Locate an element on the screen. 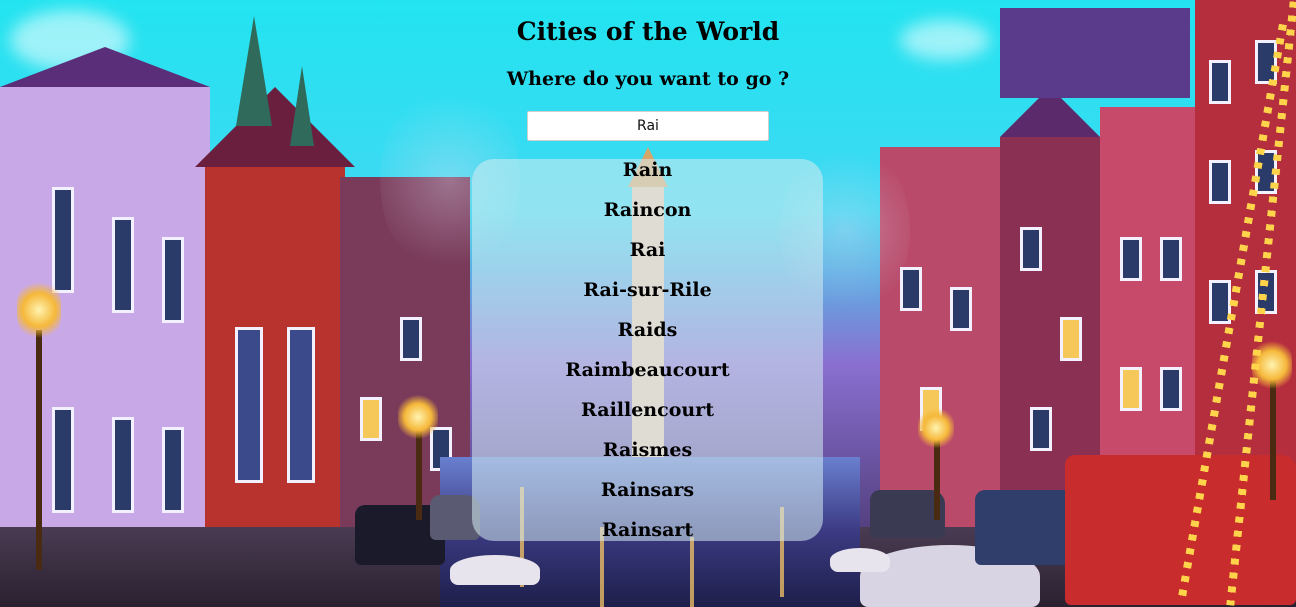  city-result-item: Raimbeaucourt is located at coordinates (647, 379).